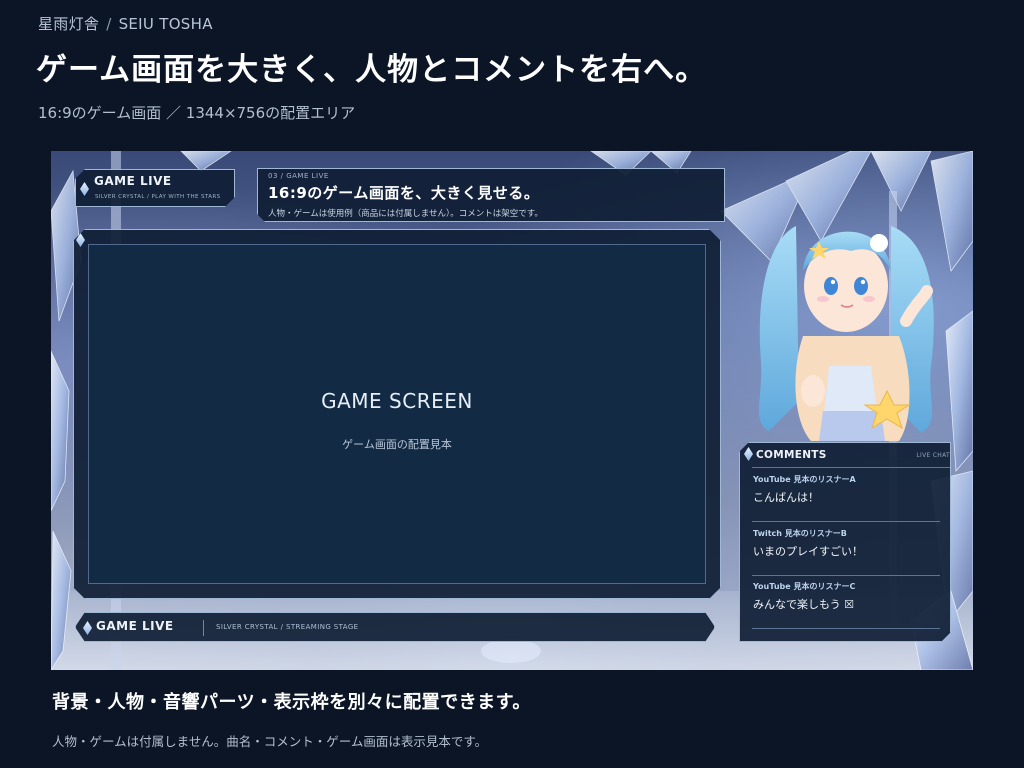 This screenshot has width=1024, height=768. I want to click on comment-item: YouTube 見本のリスナーC みんなで楽しもう ☒, so click(846, 602).